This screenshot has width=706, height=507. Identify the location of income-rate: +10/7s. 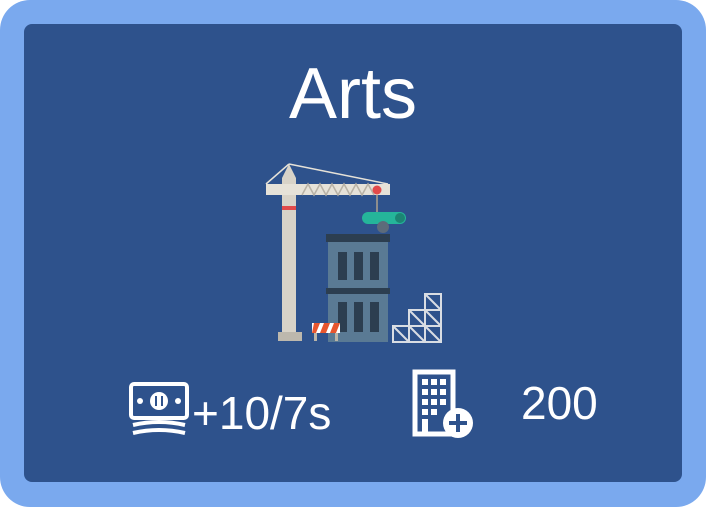
(262, 413).